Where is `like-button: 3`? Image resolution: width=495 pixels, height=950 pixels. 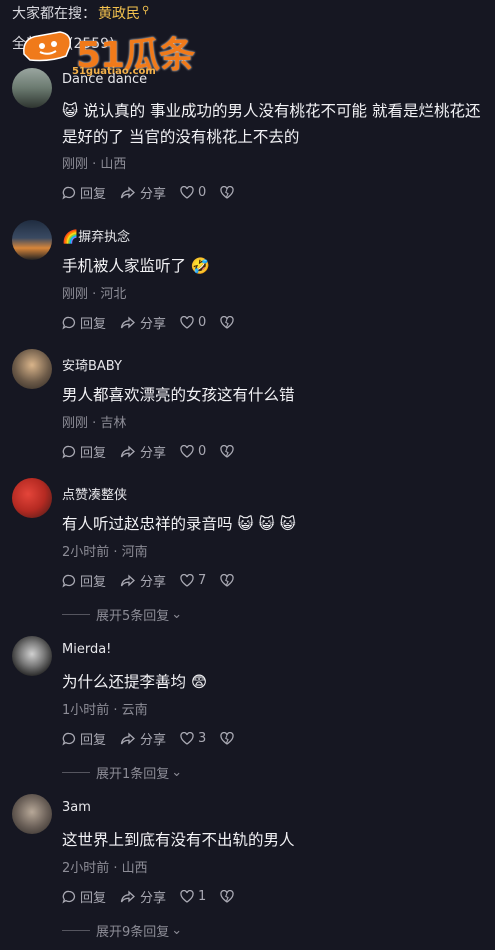 like-button: 3 is located at coordinates (193, 738).